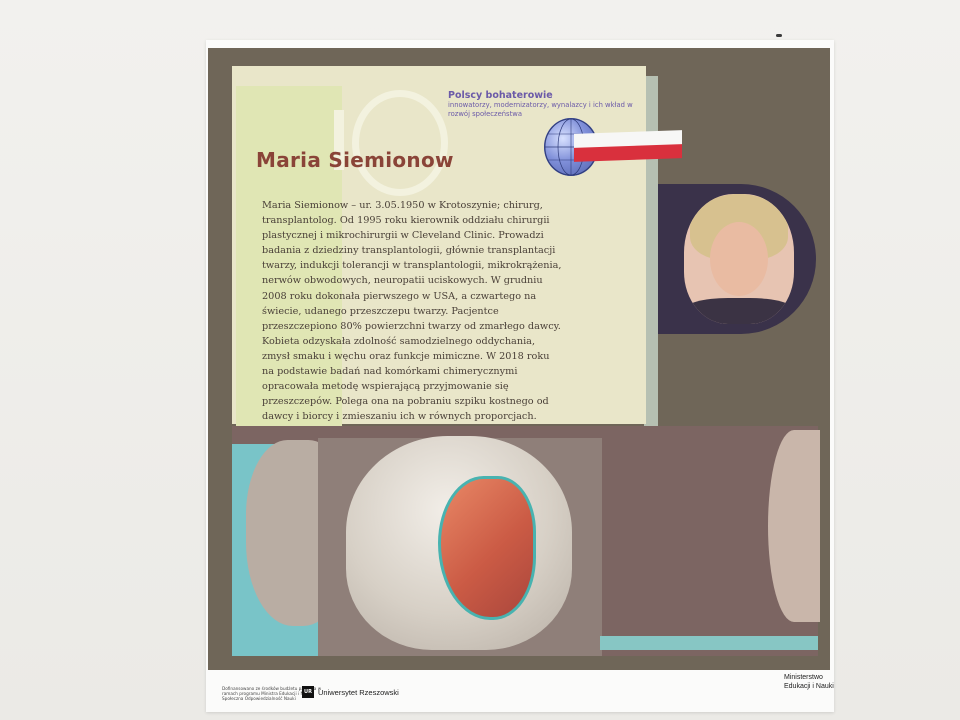 The image size is (960, 720). I want to click on university-name: Uniwersytet Rzeszowski, so click(358, 692).